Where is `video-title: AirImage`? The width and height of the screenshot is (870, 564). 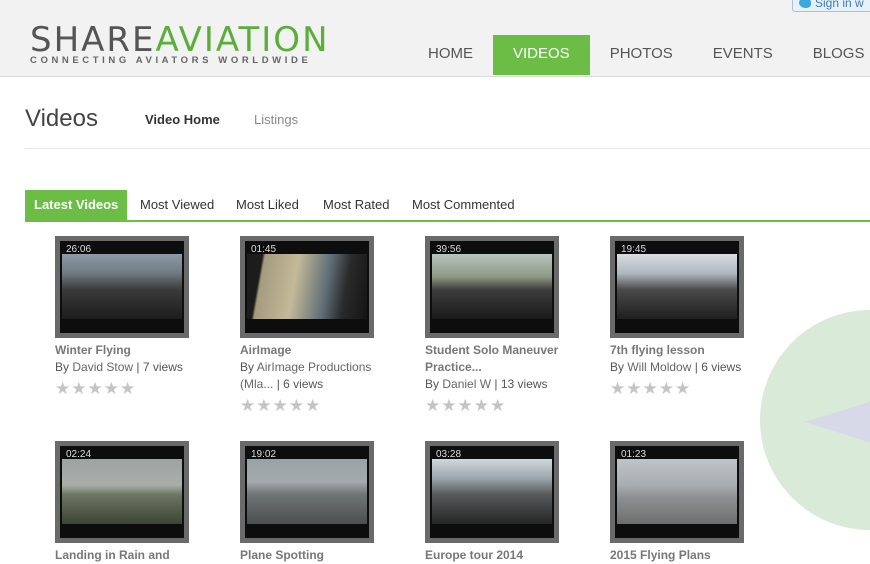
video-title: AirImage is located at coordinates (315, 350).